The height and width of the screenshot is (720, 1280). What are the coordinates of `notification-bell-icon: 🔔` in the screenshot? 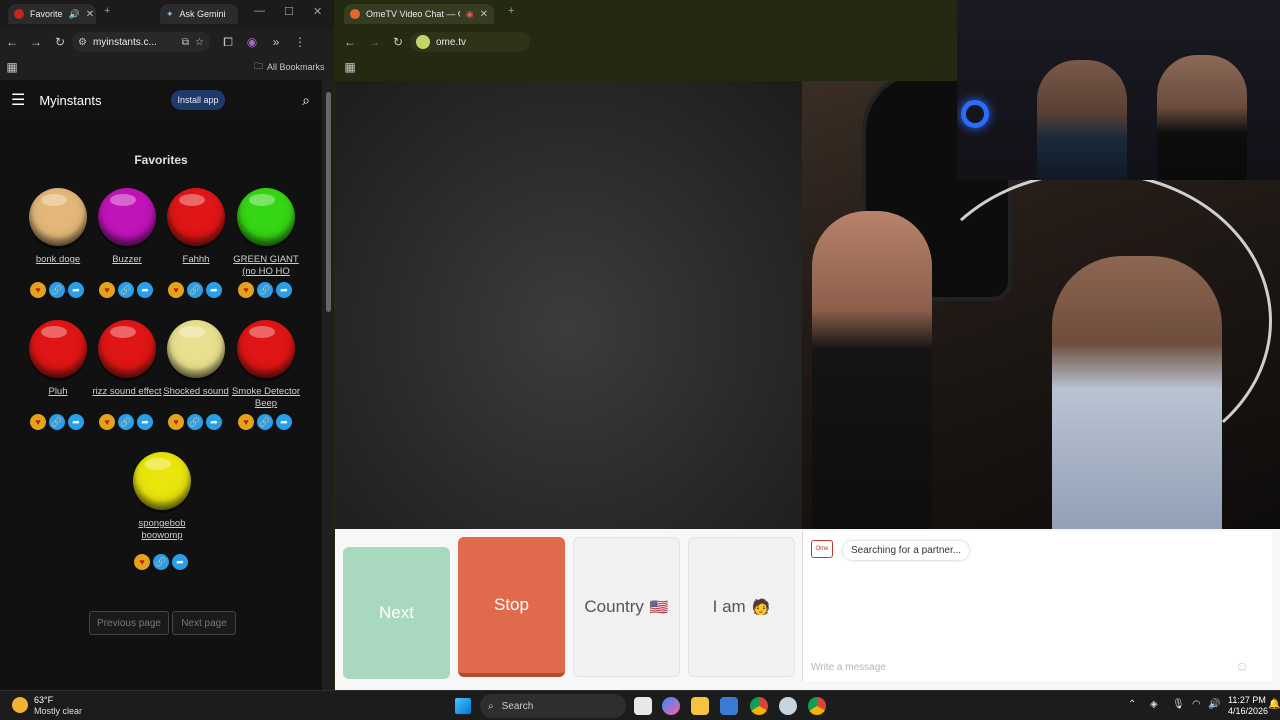 It's located at (1274, 704).